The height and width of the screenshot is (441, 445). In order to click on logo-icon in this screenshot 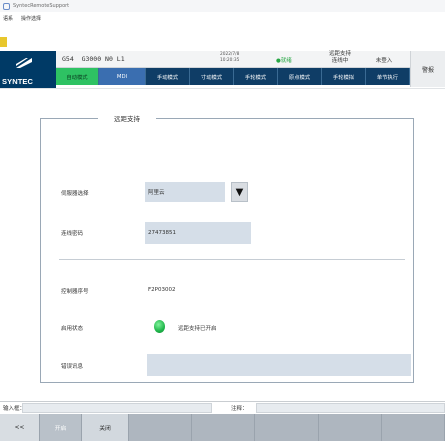, I will do `click(24, 63)`.